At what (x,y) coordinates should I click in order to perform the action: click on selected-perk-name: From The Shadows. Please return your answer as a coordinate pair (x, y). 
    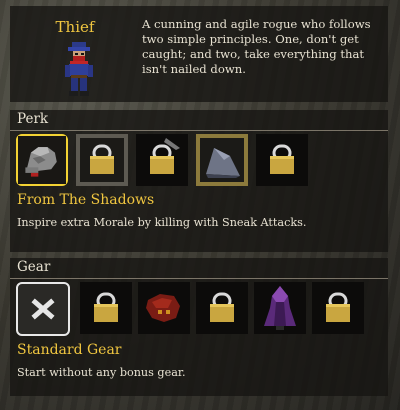
    Looking at the image, I should click on (86, 200).